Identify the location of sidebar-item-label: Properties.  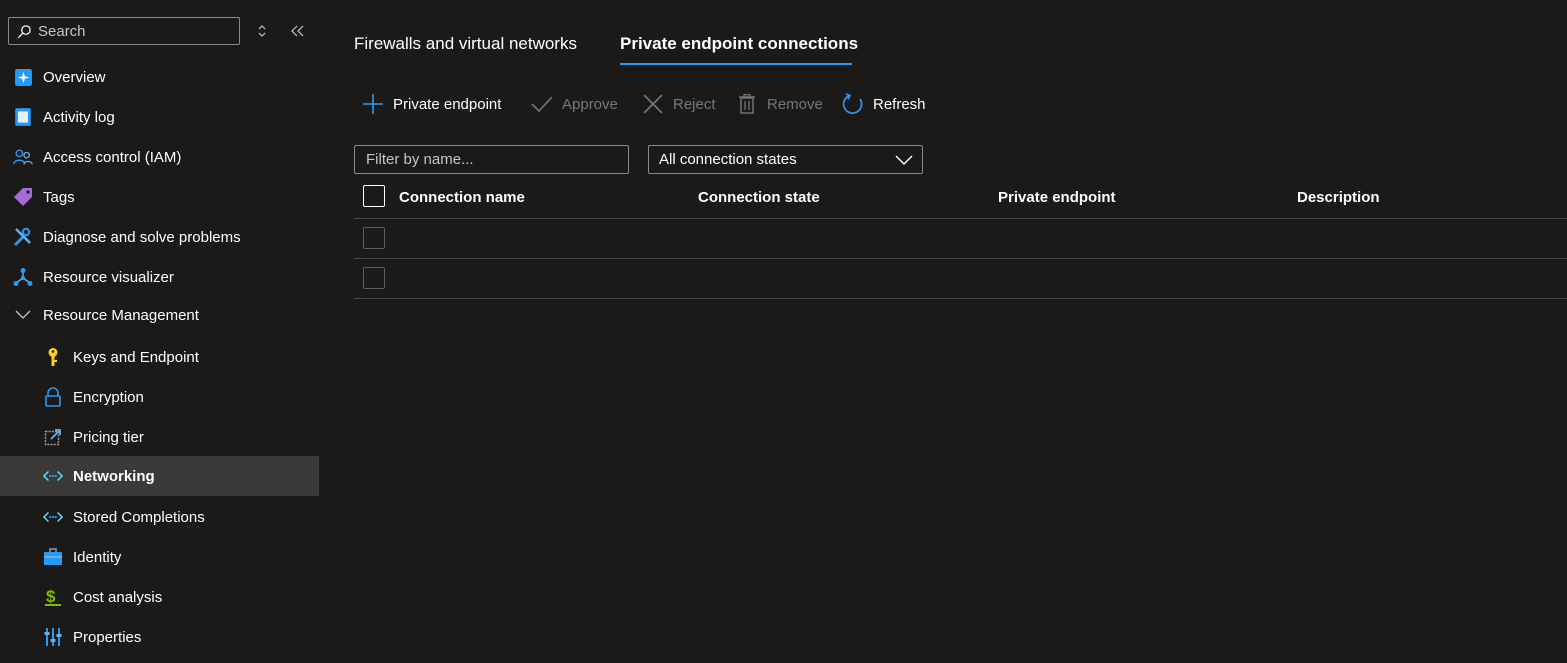
(107, 637).